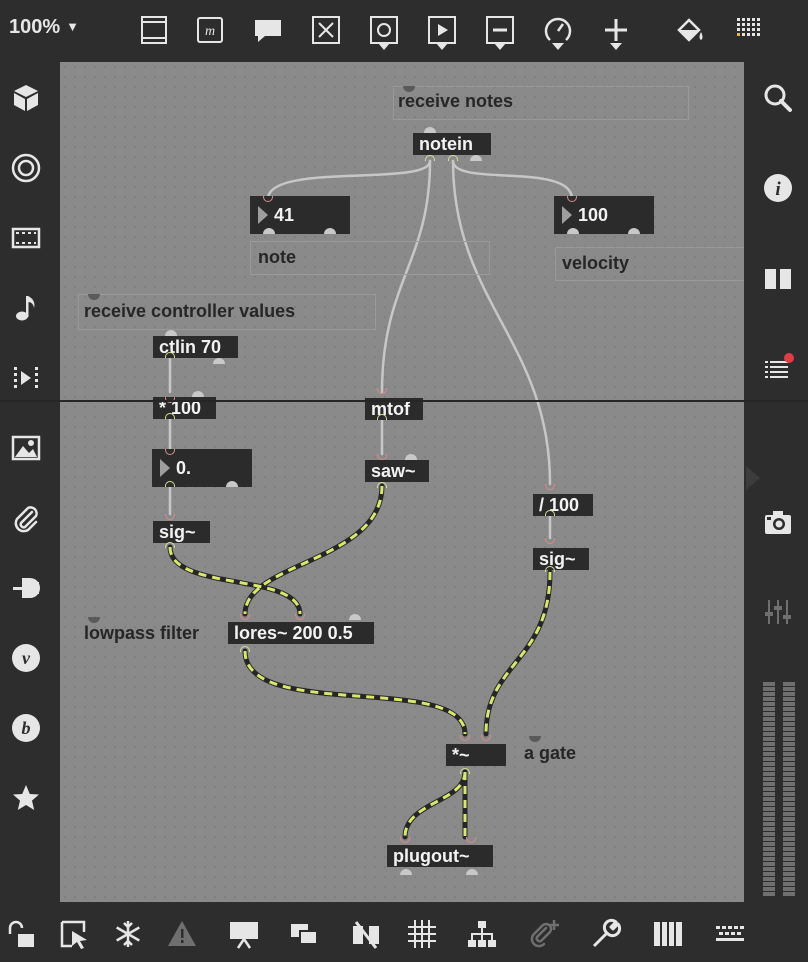 The image size is (808, 962). What do you see at coordinates (74, 934) in the screenshot?
I see `select-icon` at bounding box center [74, 934].